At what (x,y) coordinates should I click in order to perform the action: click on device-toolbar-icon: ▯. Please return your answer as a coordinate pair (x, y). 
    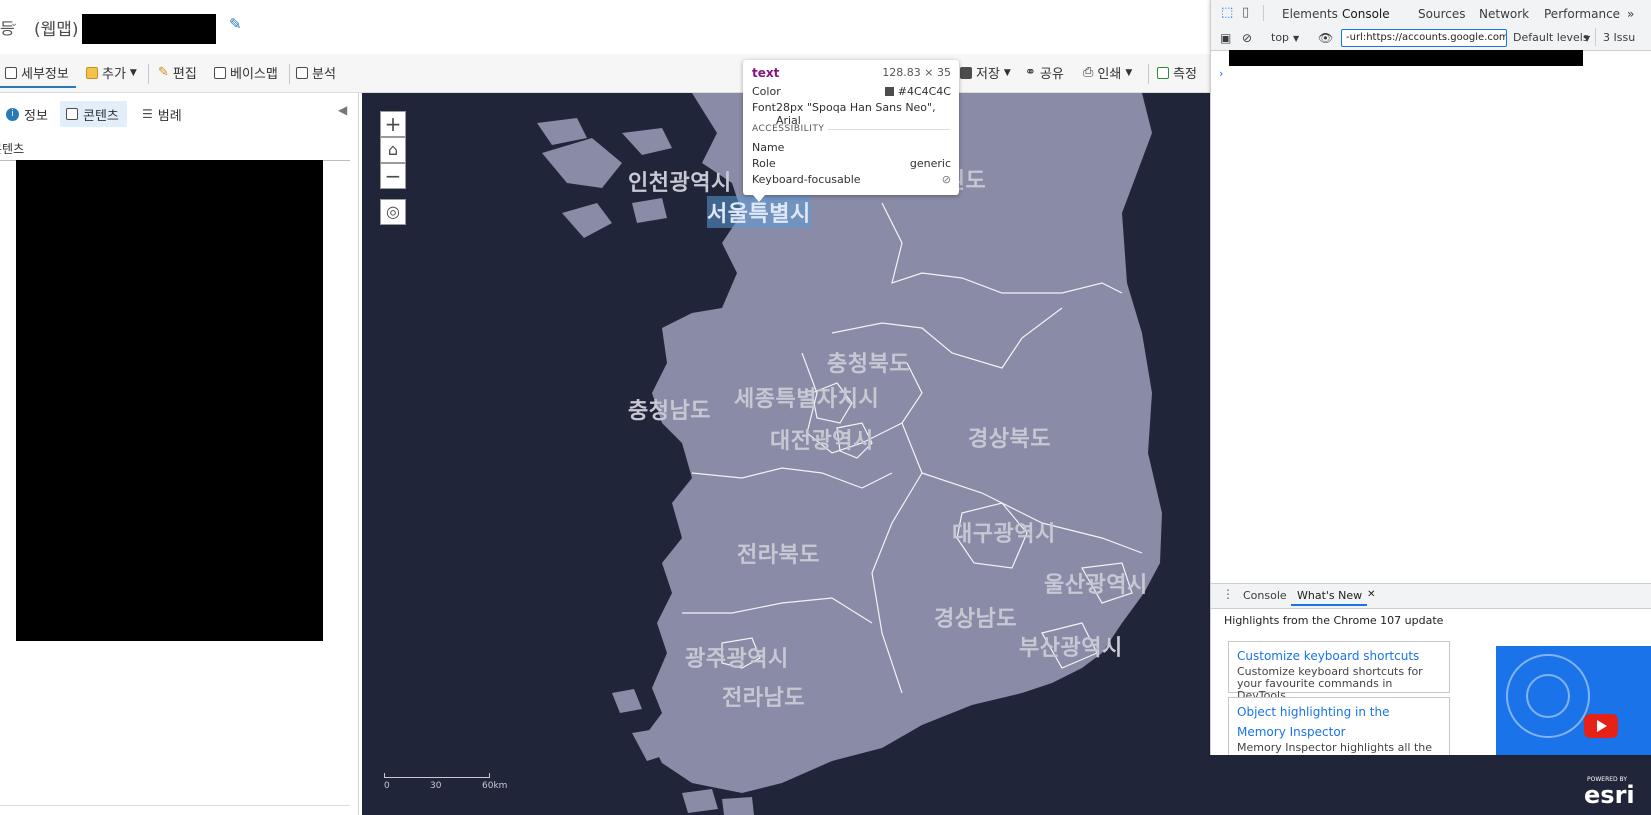
    Looking at the image, I should click on (1245, 12).